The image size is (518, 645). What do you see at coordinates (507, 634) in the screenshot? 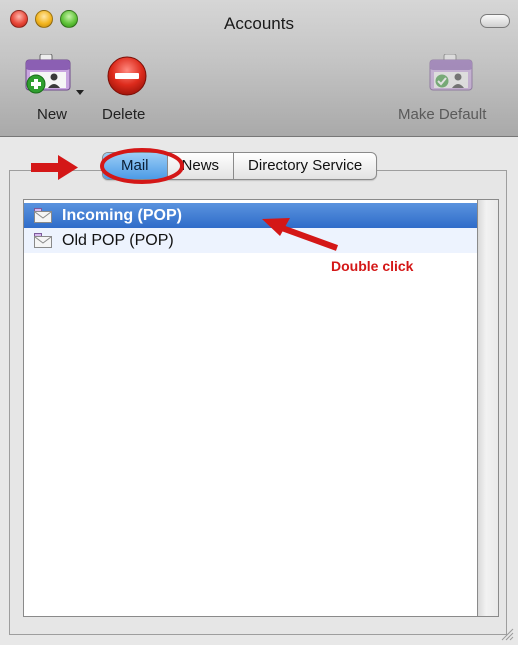
I see `resize-grip-icon` at bounding box center [507, 634].